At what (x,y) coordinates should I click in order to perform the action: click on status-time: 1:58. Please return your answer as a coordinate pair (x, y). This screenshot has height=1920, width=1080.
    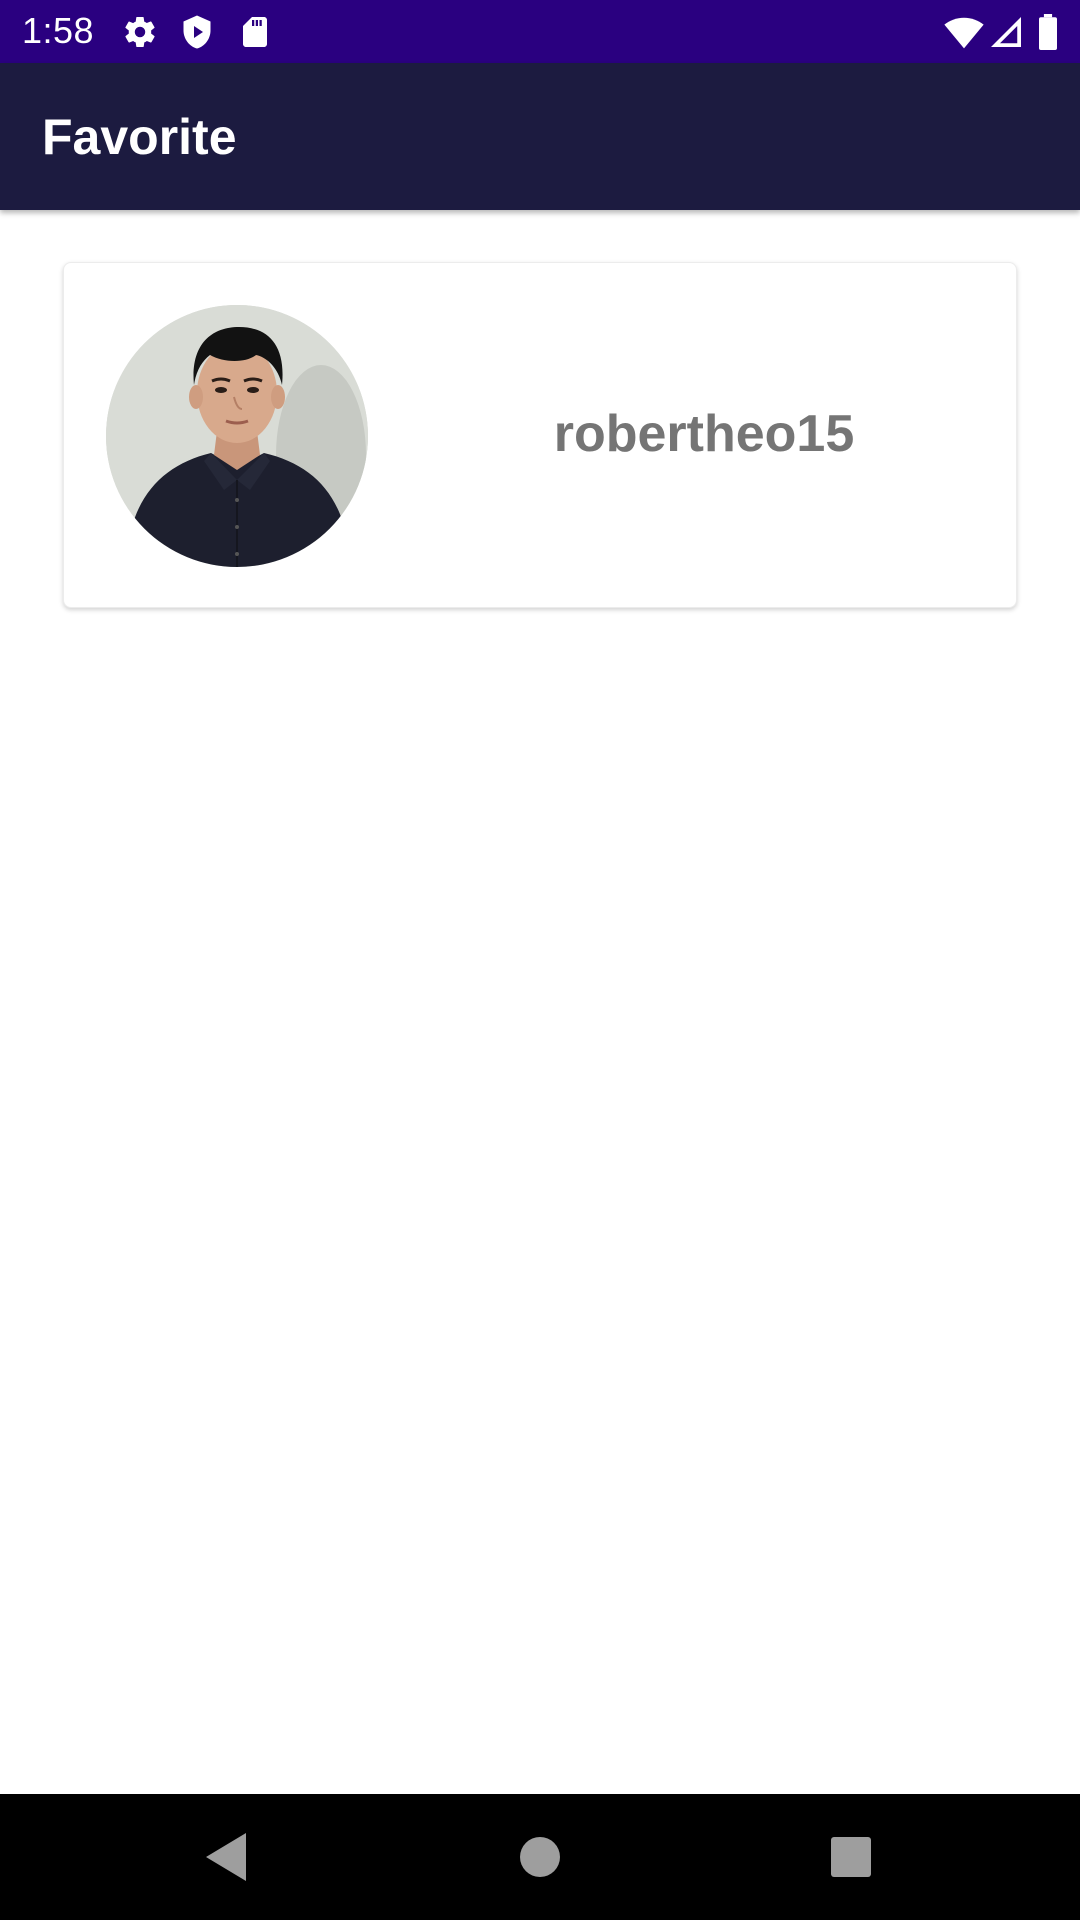
    Looking at the image, I should click on (58, 30).